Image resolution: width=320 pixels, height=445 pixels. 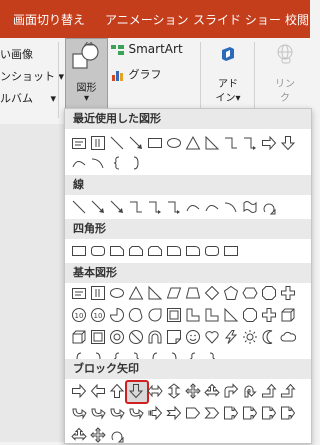 What do you see at coordinates (228, 74) in the screenshot?
I see `addins-button: アド イン▾` at bounding box center [228, 74].